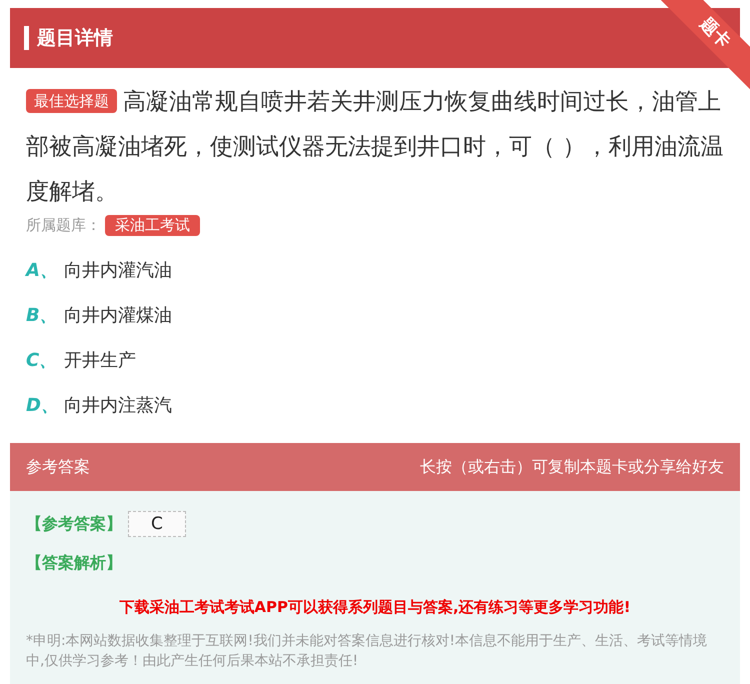 This screenshot has width=750, height=684. Describe the element at coordinates (63, 225) in the screenshot. I see `bank-label: 所属题库：` at that location.